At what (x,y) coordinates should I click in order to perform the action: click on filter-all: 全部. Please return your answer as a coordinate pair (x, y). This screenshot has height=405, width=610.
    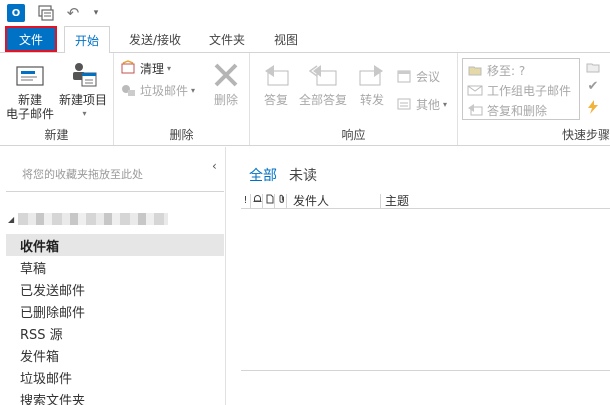
    Looking at the image, I should click on (263, 175).